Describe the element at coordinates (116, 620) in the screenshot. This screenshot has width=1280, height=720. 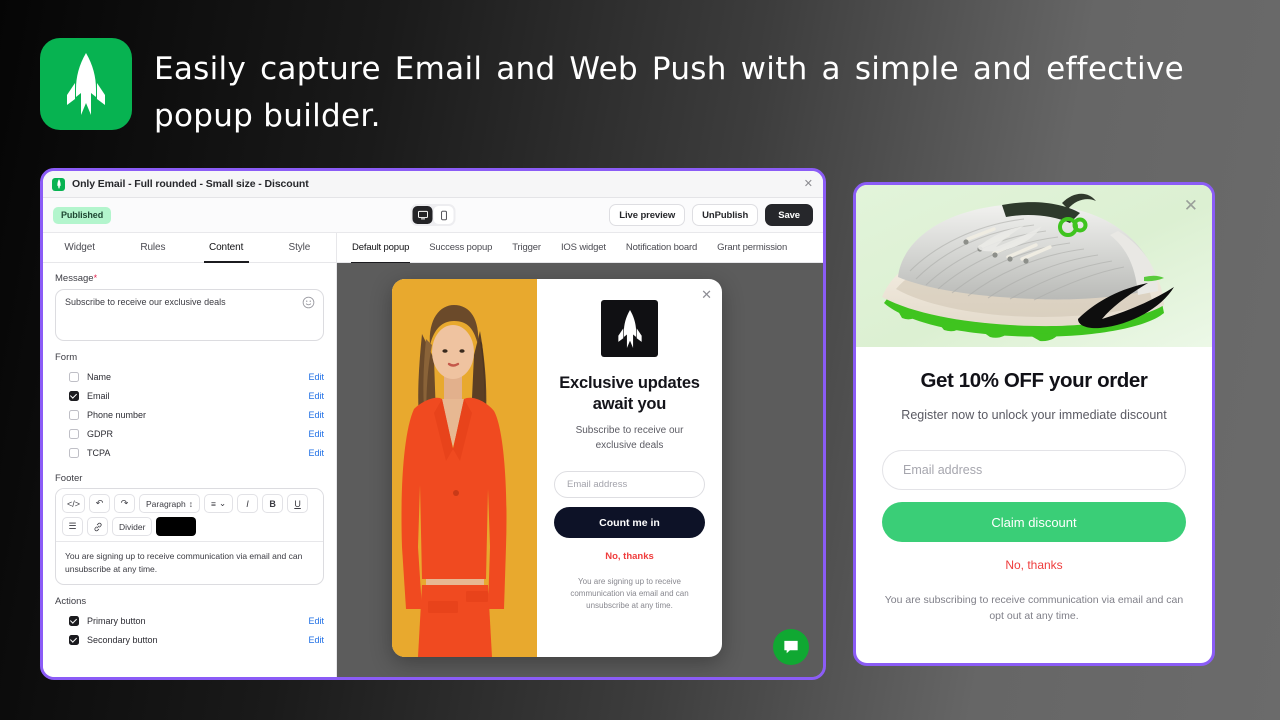
I see `action-label: Primary button` at that location.